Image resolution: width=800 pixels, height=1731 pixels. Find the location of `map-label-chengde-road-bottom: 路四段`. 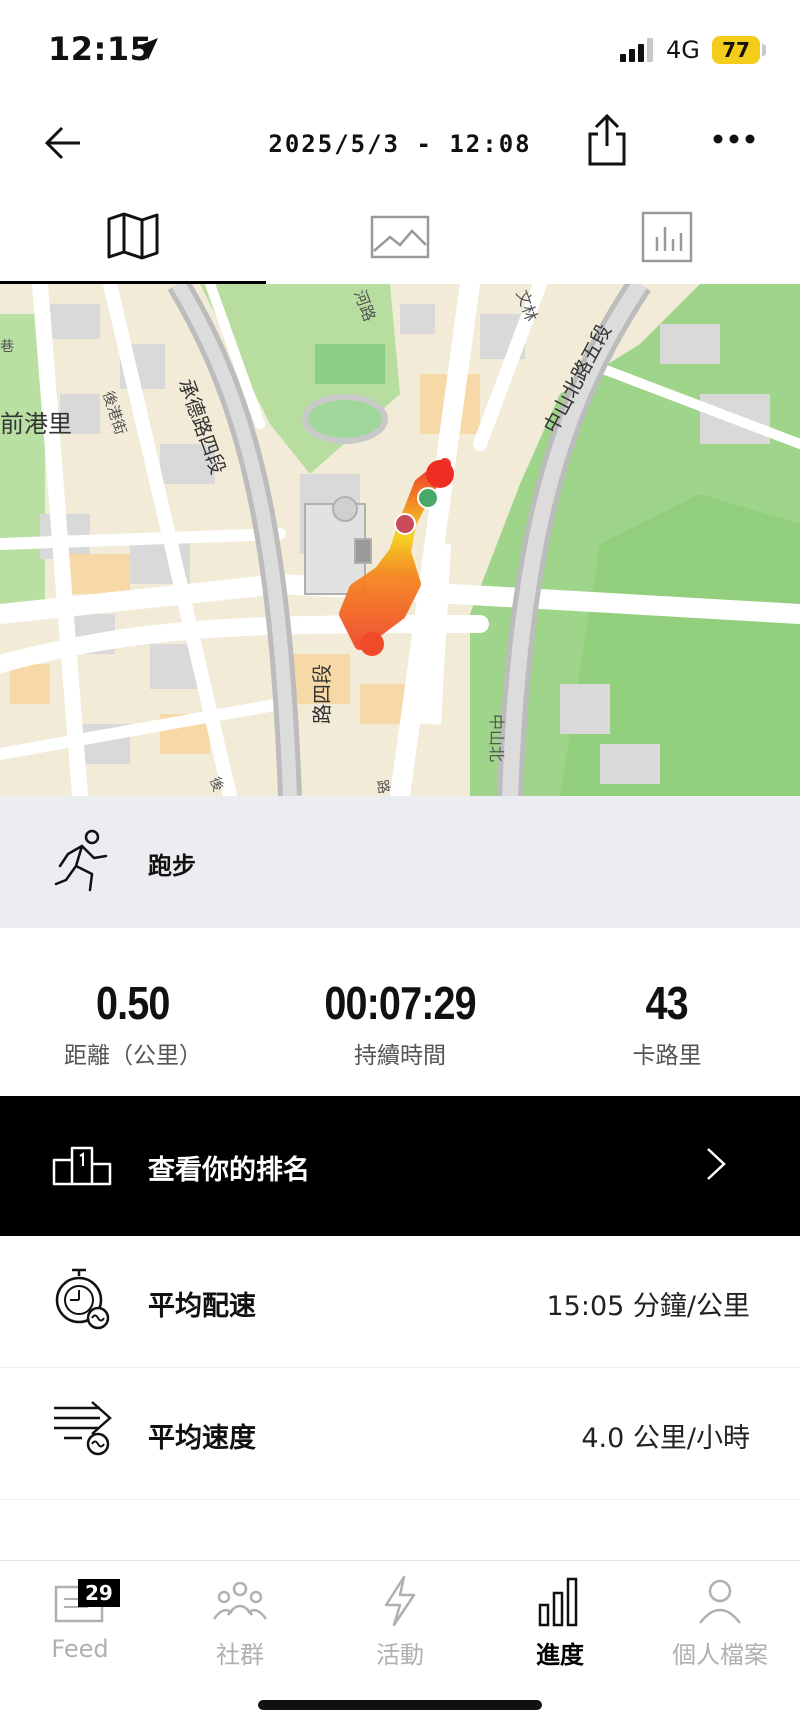

map-label-chengde-road-bottom: 路四段 is located at coordinates (322, 694).